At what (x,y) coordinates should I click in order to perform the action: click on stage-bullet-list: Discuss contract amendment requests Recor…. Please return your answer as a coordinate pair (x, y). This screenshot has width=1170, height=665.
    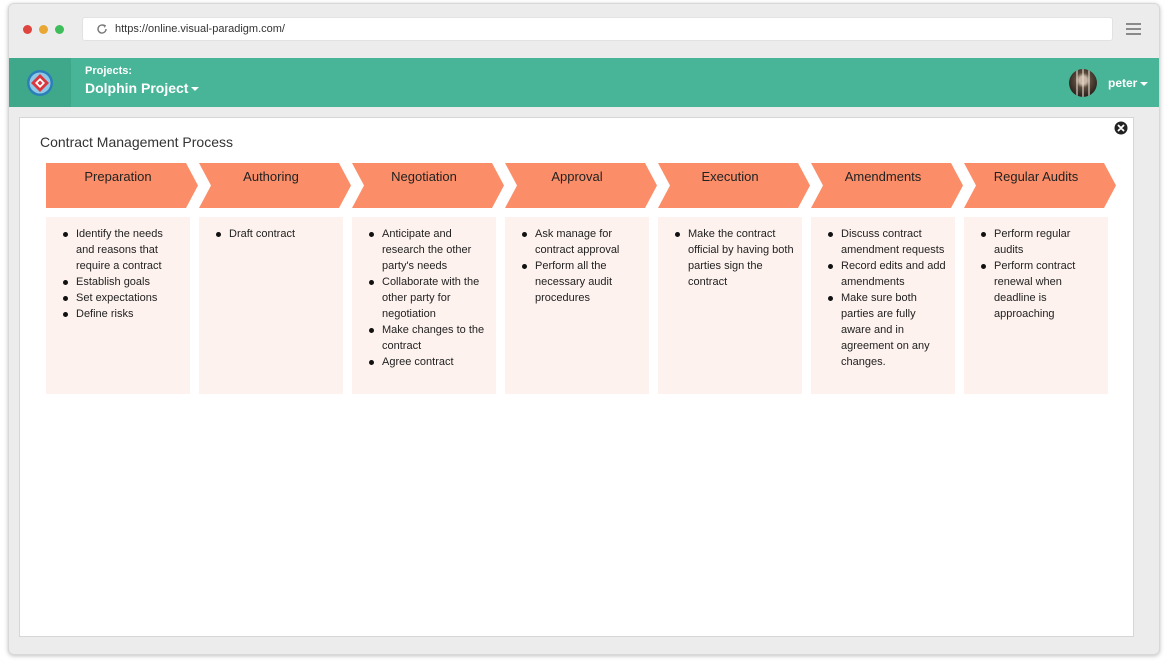
    Looking at the image, I should click on (883, 293).